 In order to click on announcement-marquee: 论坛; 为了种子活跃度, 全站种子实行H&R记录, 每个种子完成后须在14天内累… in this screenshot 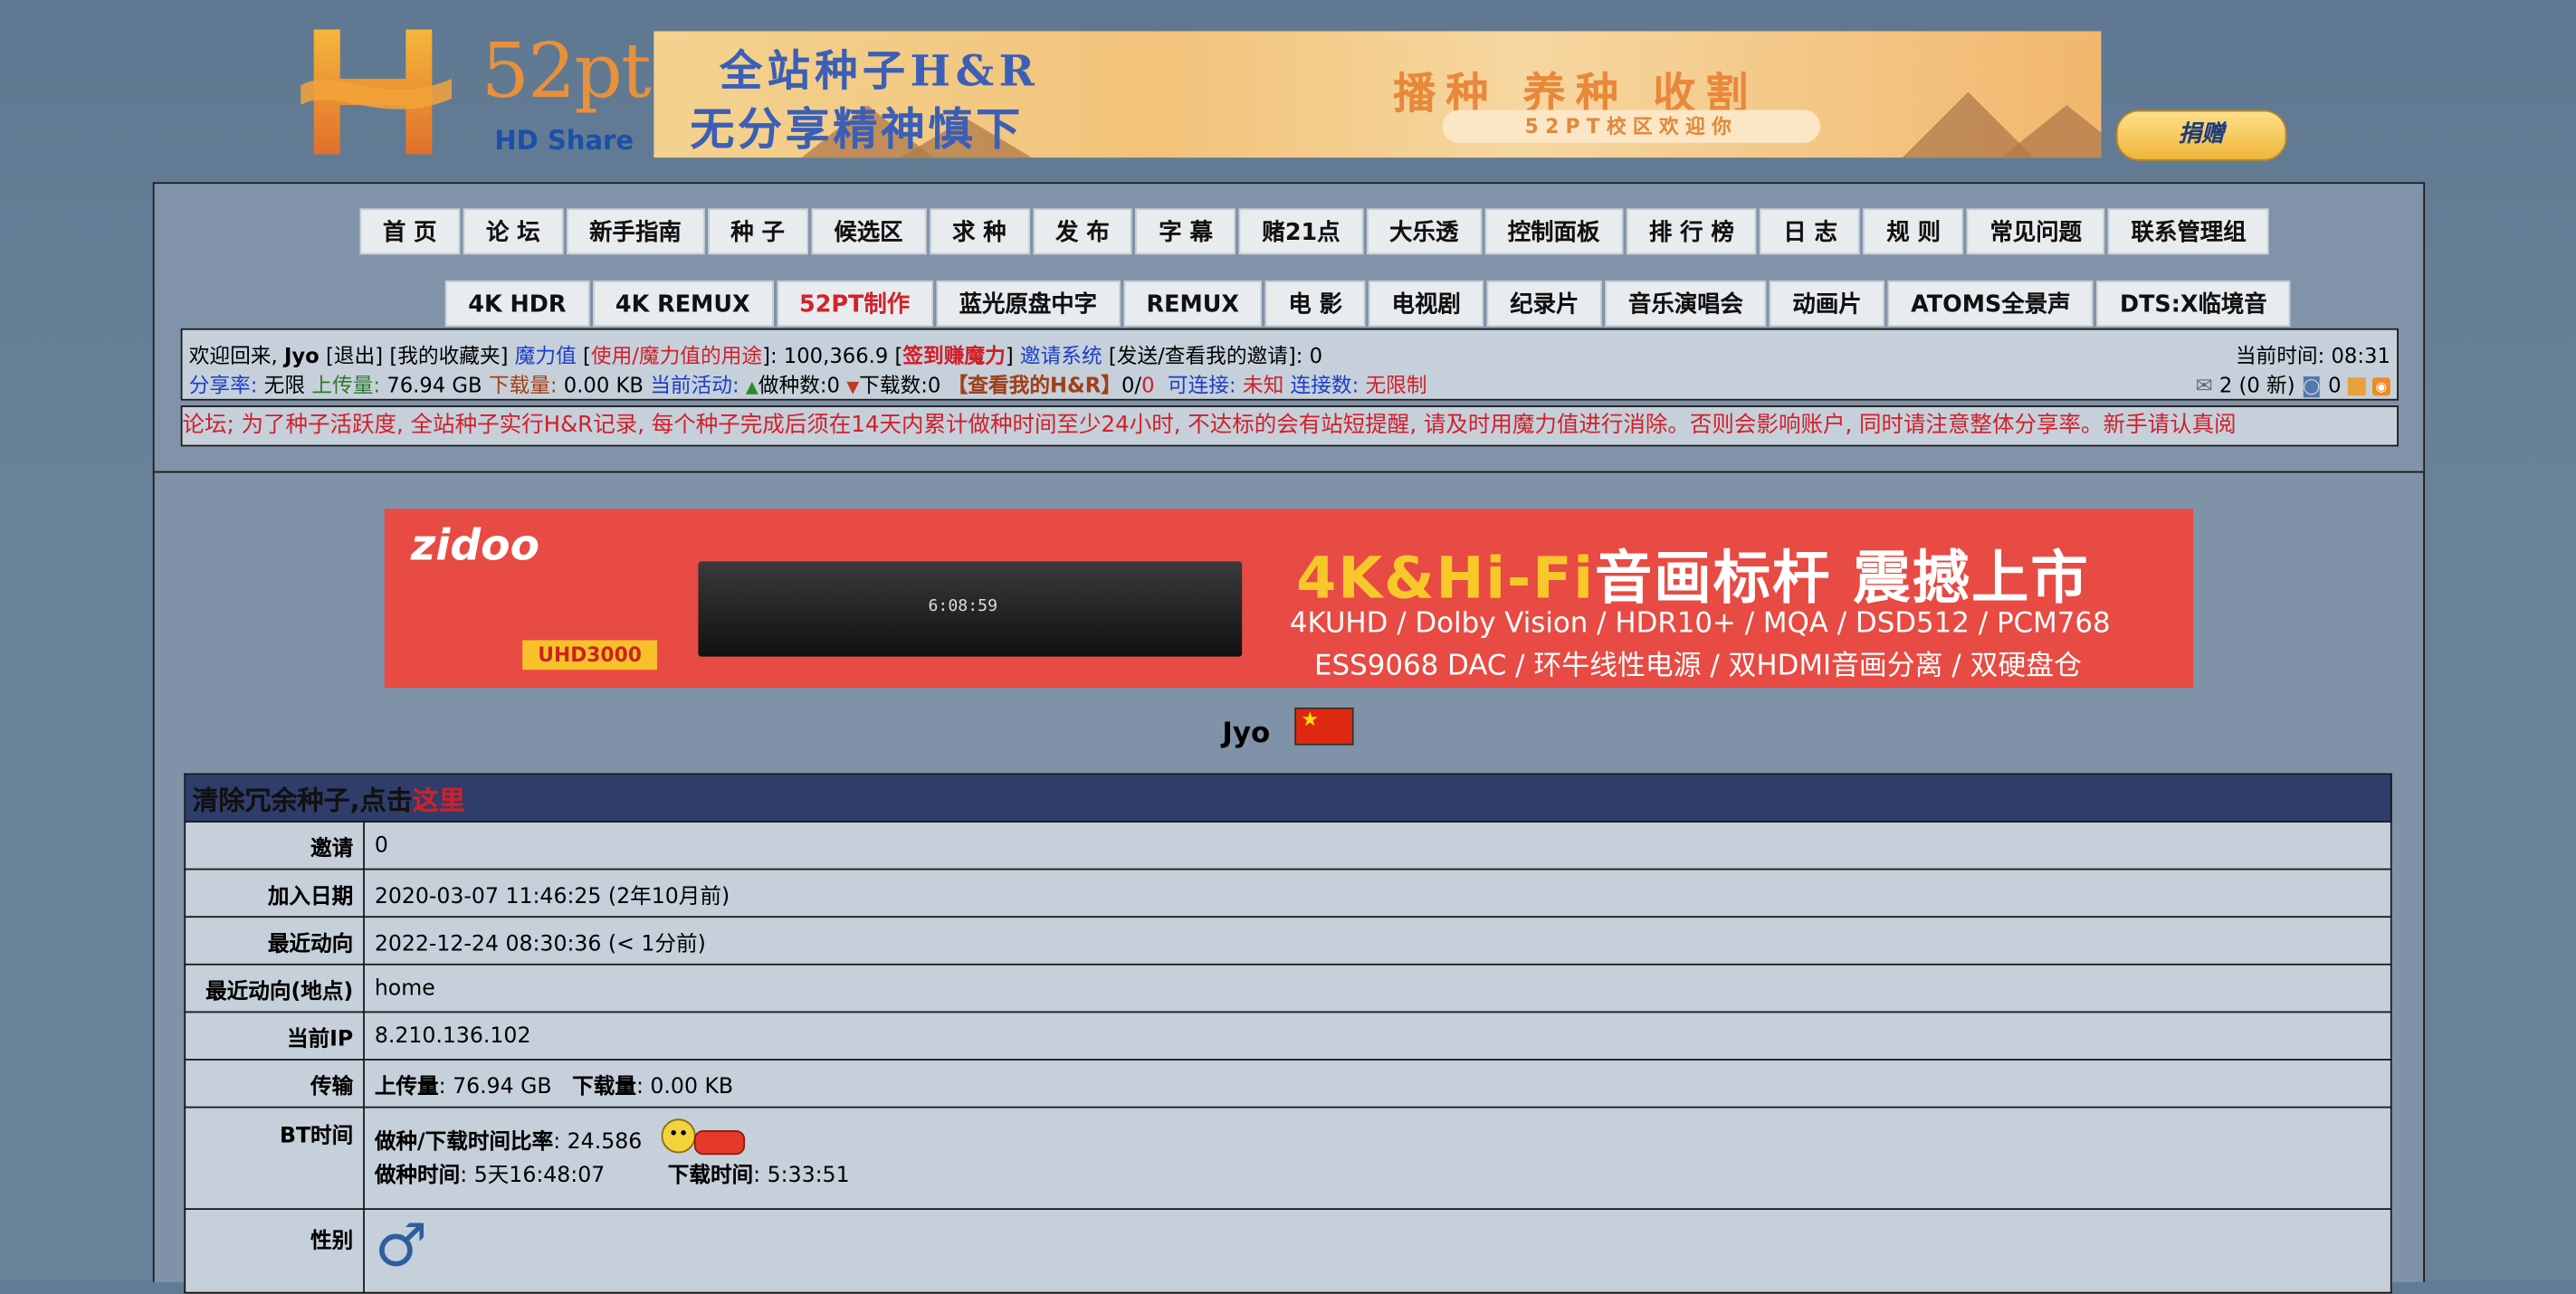, I will do `click(1289, 426)`.